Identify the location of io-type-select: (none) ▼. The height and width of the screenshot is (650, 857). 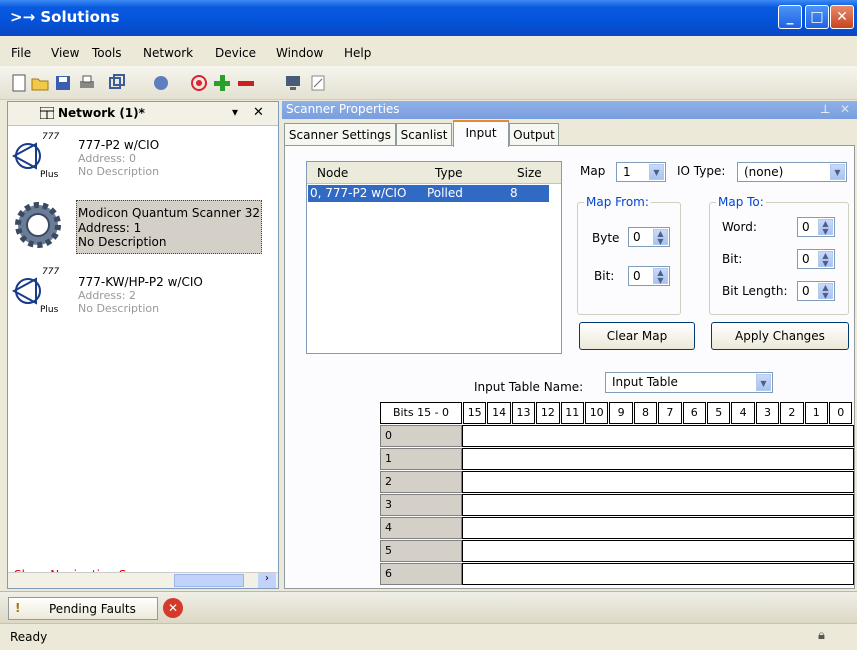
(792, 172).